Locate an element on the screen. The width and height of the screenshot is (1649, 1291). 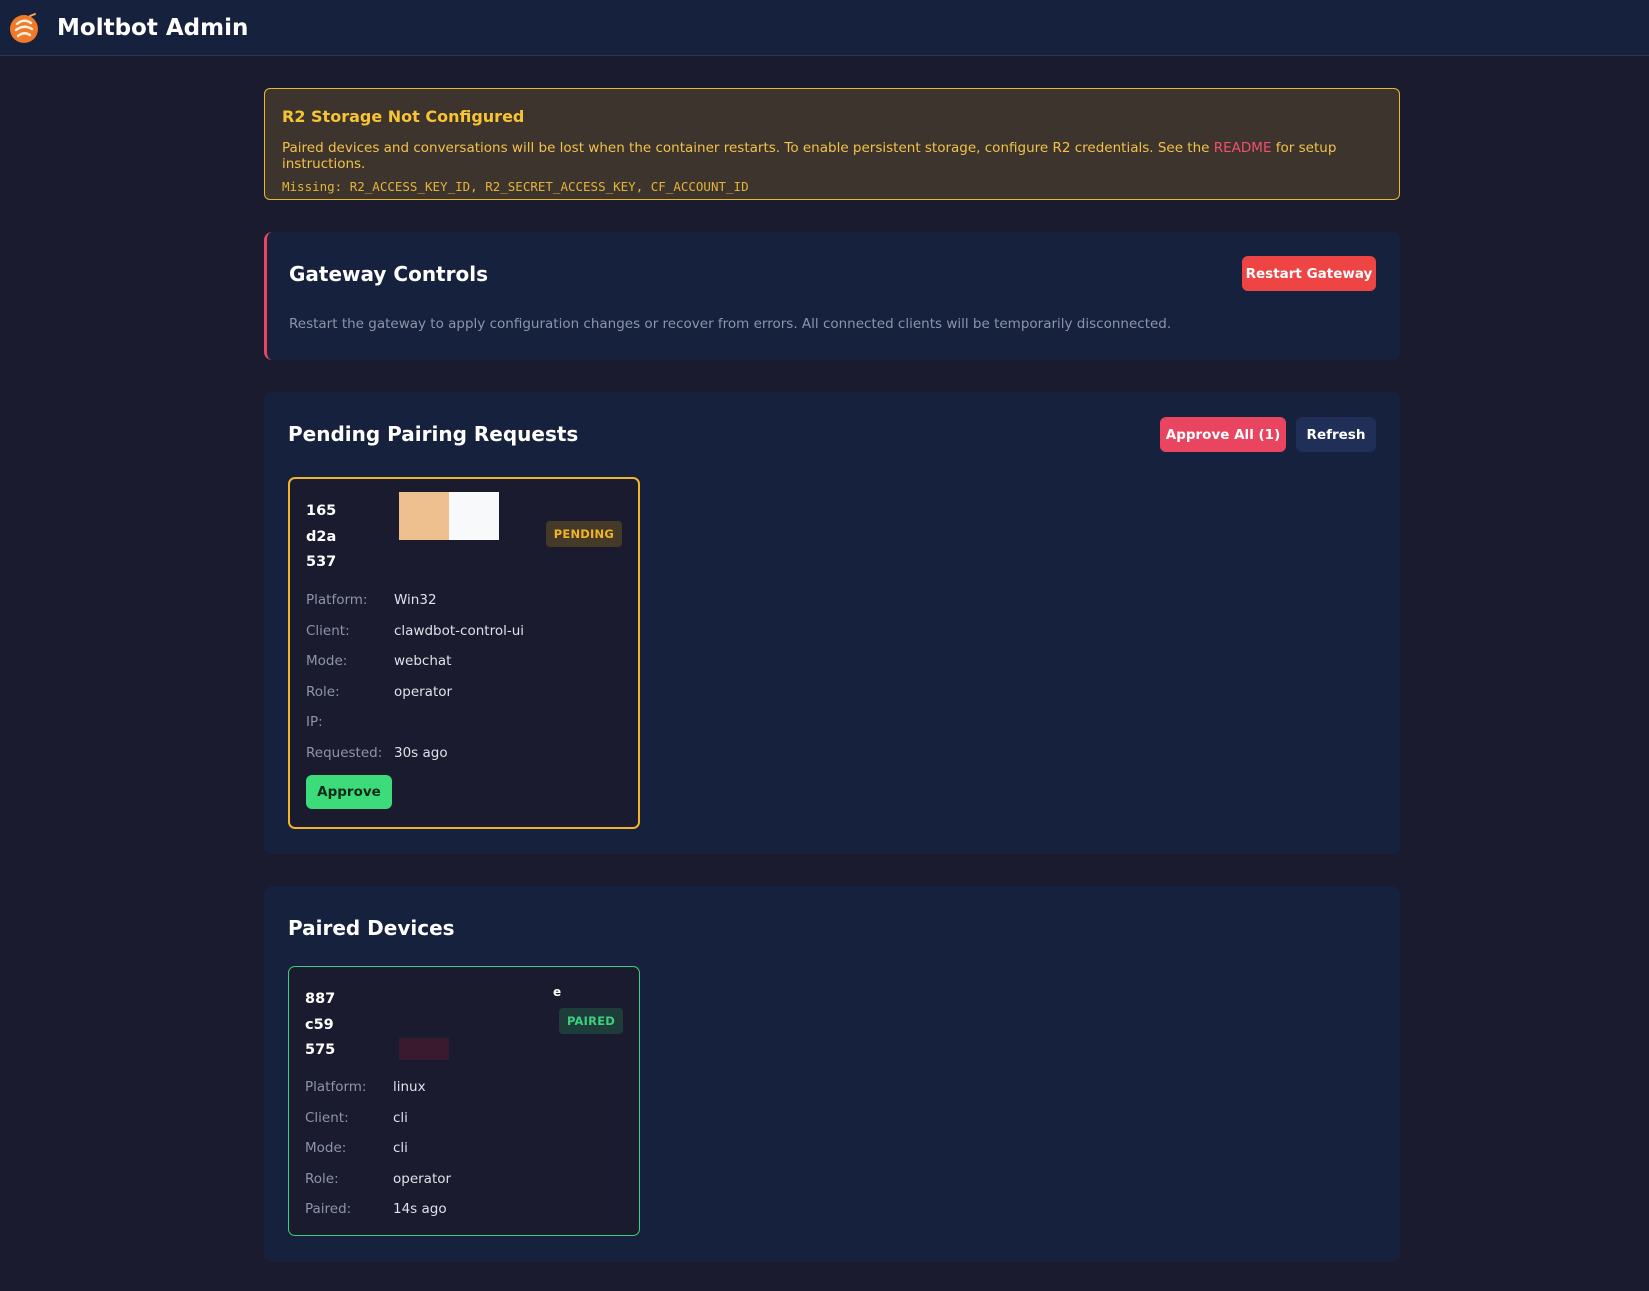
detail-row: Client: clawdbot-control-ui is located at coordinates (415, 638).